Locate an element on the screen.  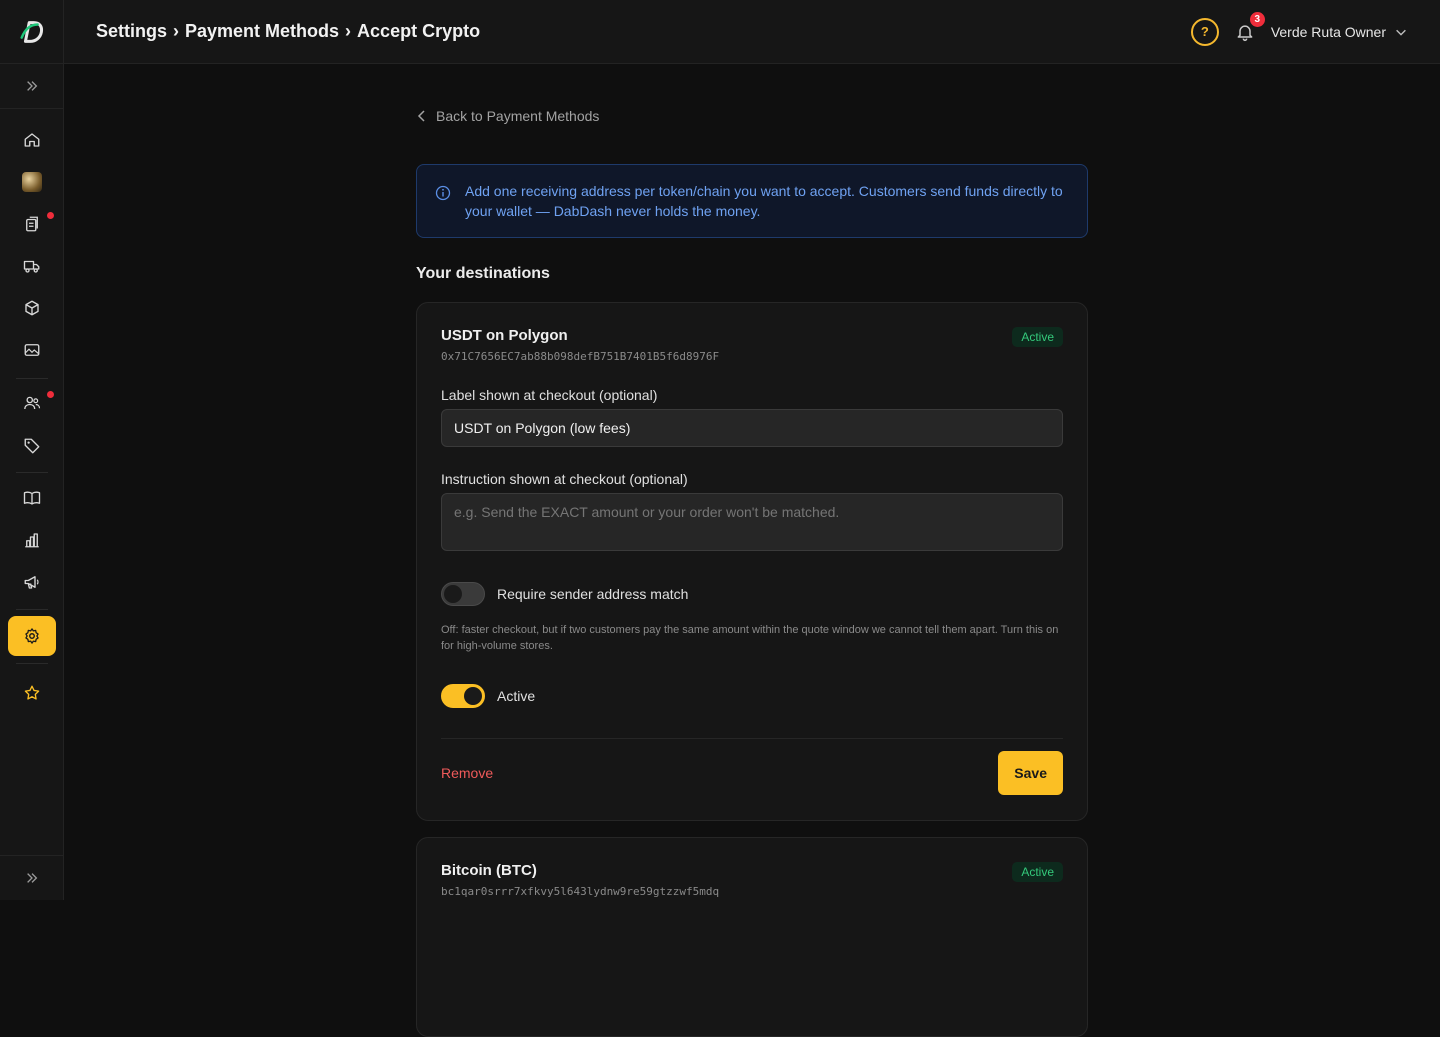
sender-match-toggle is located at coordinates (463, 594).